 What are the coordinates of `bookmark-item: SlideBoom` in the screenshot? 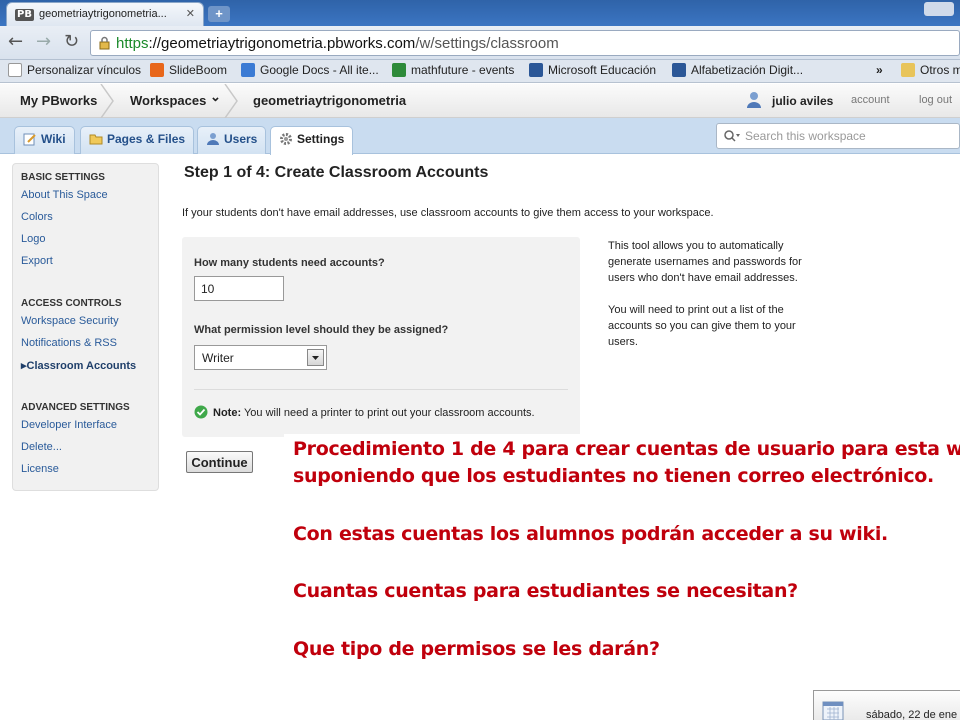 It's located at (188, 70).